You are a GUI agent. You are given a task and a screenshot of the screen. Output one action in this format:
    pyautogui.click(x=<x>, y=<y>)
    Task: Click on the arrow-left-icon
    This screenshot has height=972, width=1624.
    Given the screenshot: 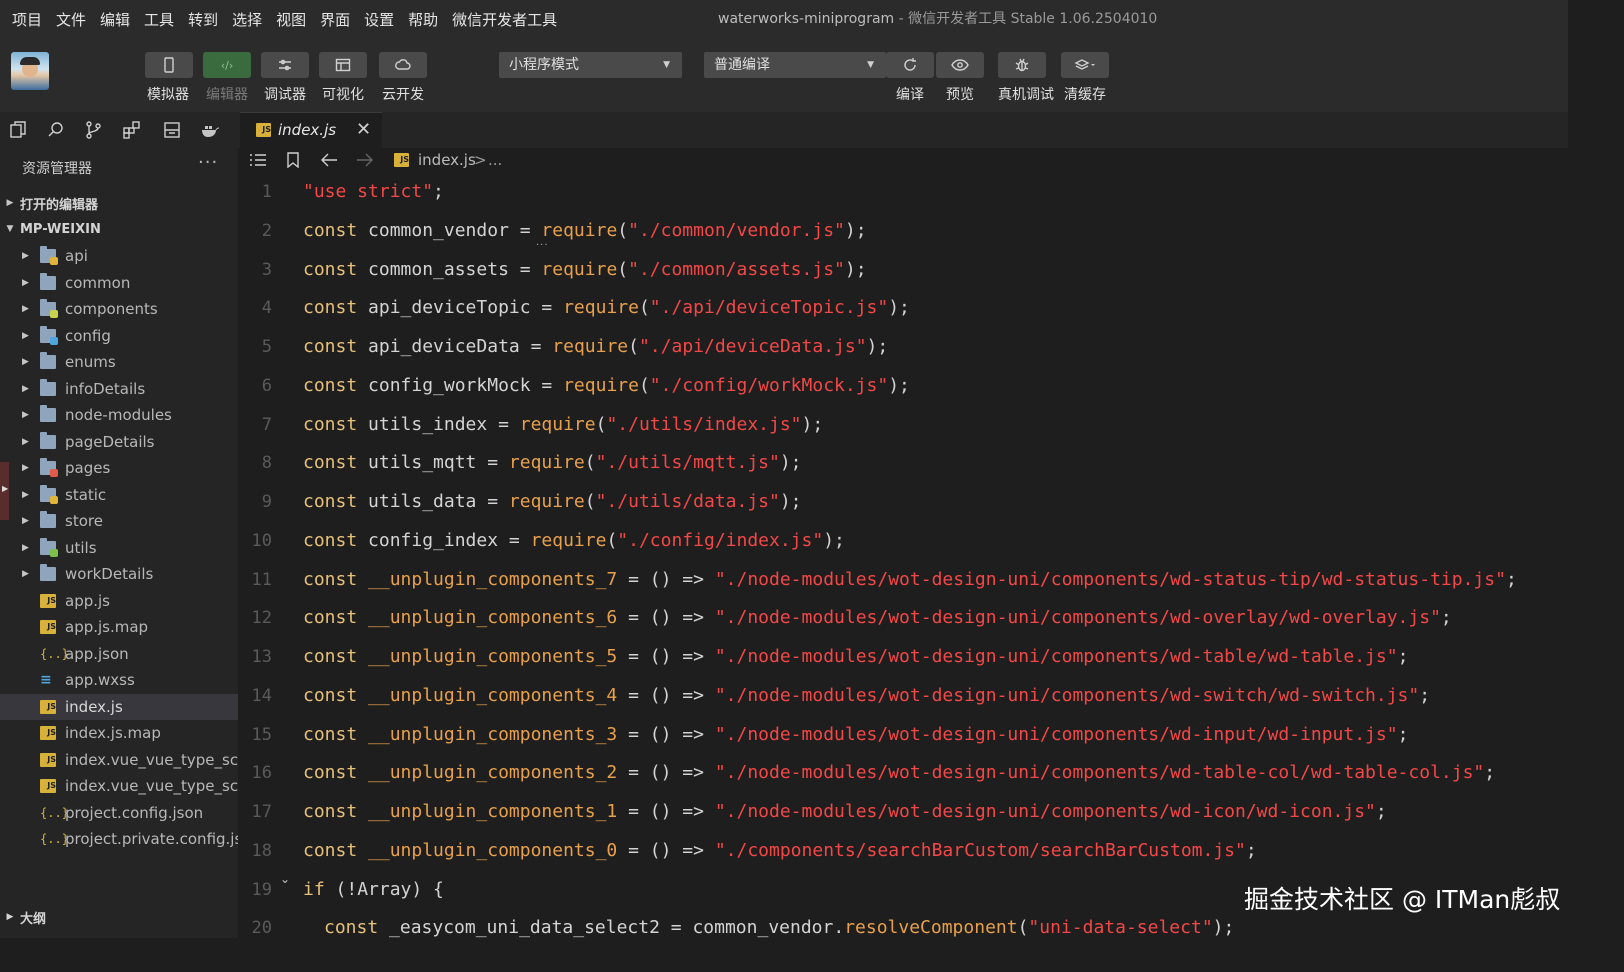 What is the action you would take?
    pyautogui.click(x=329, y=160)
    